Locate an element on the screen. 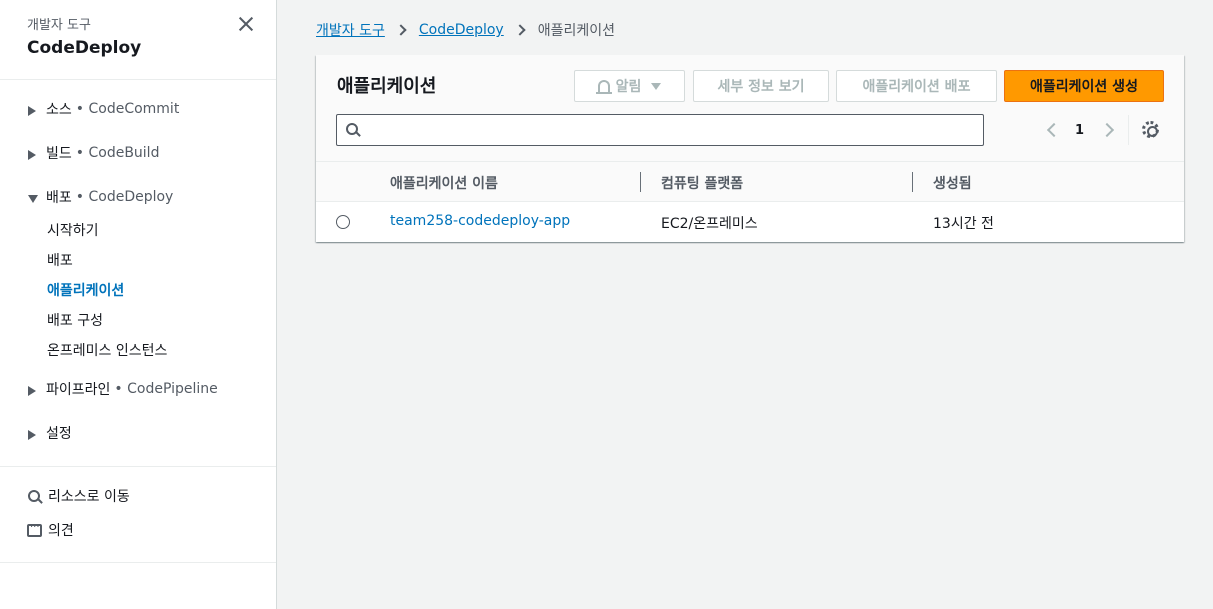 This screenshot has width=1213, height=609. pagination: 1 is located at coordinates (1080, 130).